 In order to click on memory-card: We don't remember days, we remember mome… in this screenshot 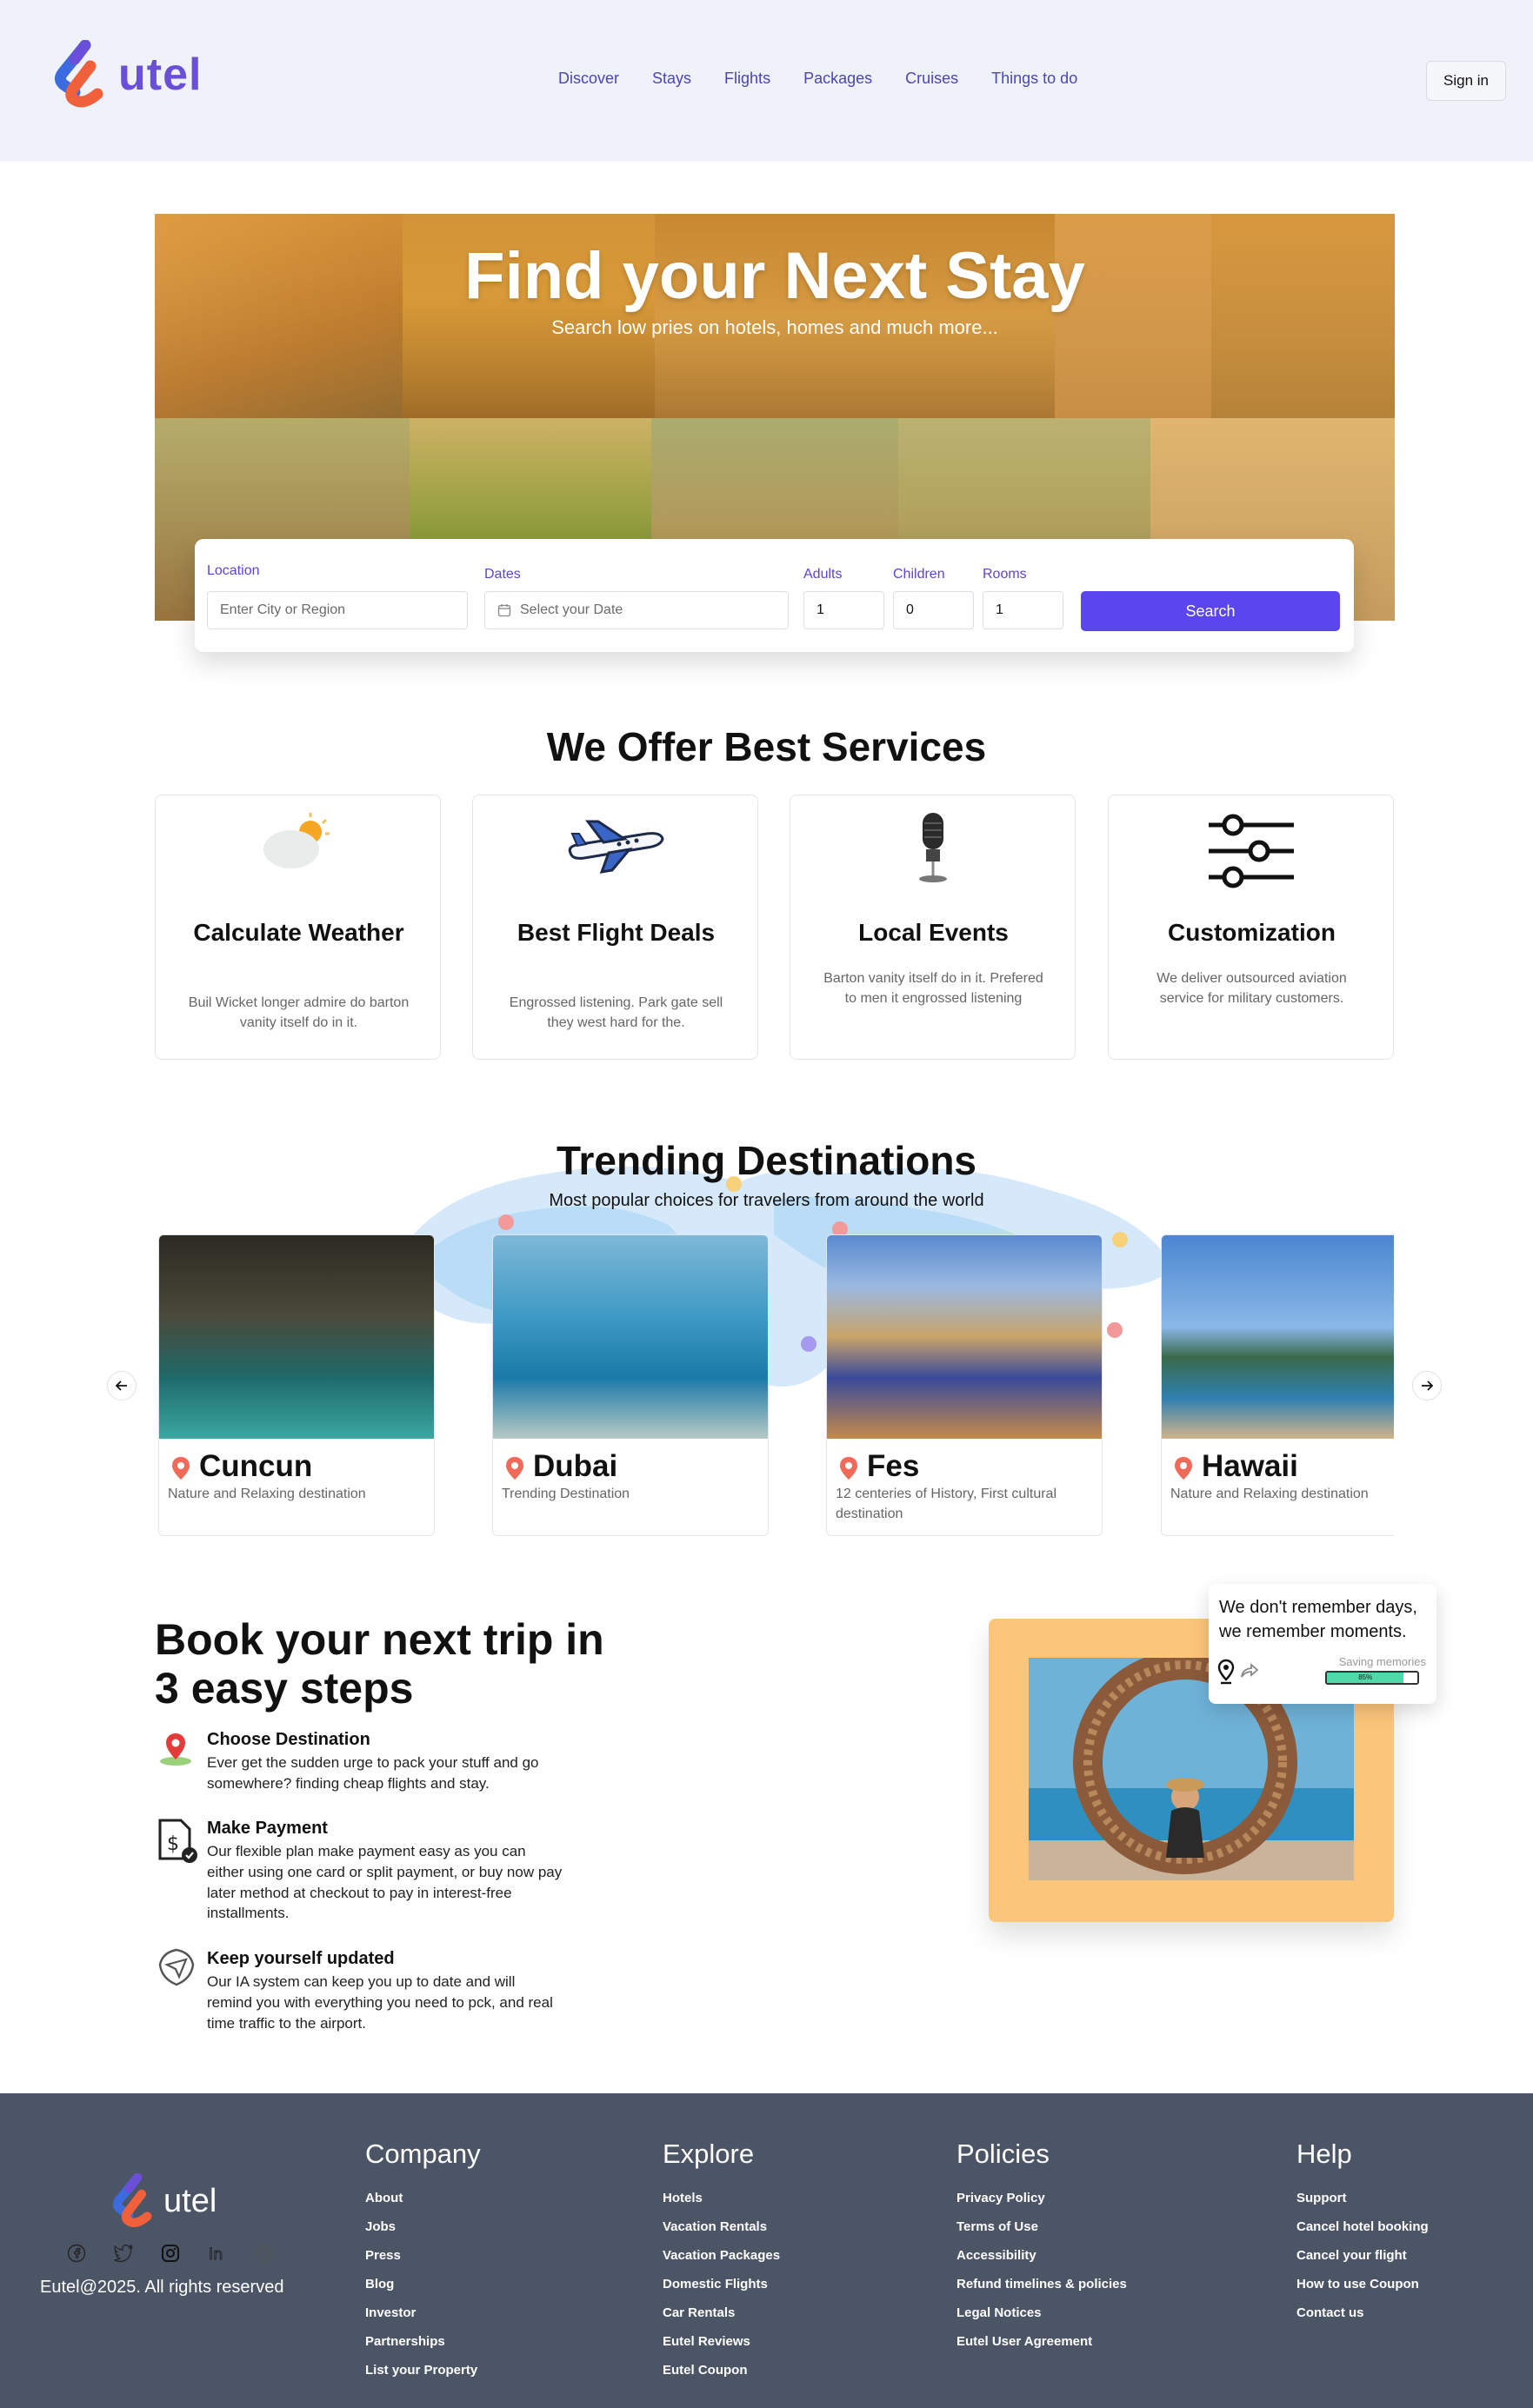, I will do `click(1322, 1644)`.